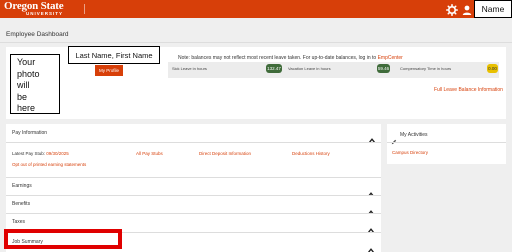 This screenshot has height=252, width=512. I want to click on activities-divider, so click(446, 142).